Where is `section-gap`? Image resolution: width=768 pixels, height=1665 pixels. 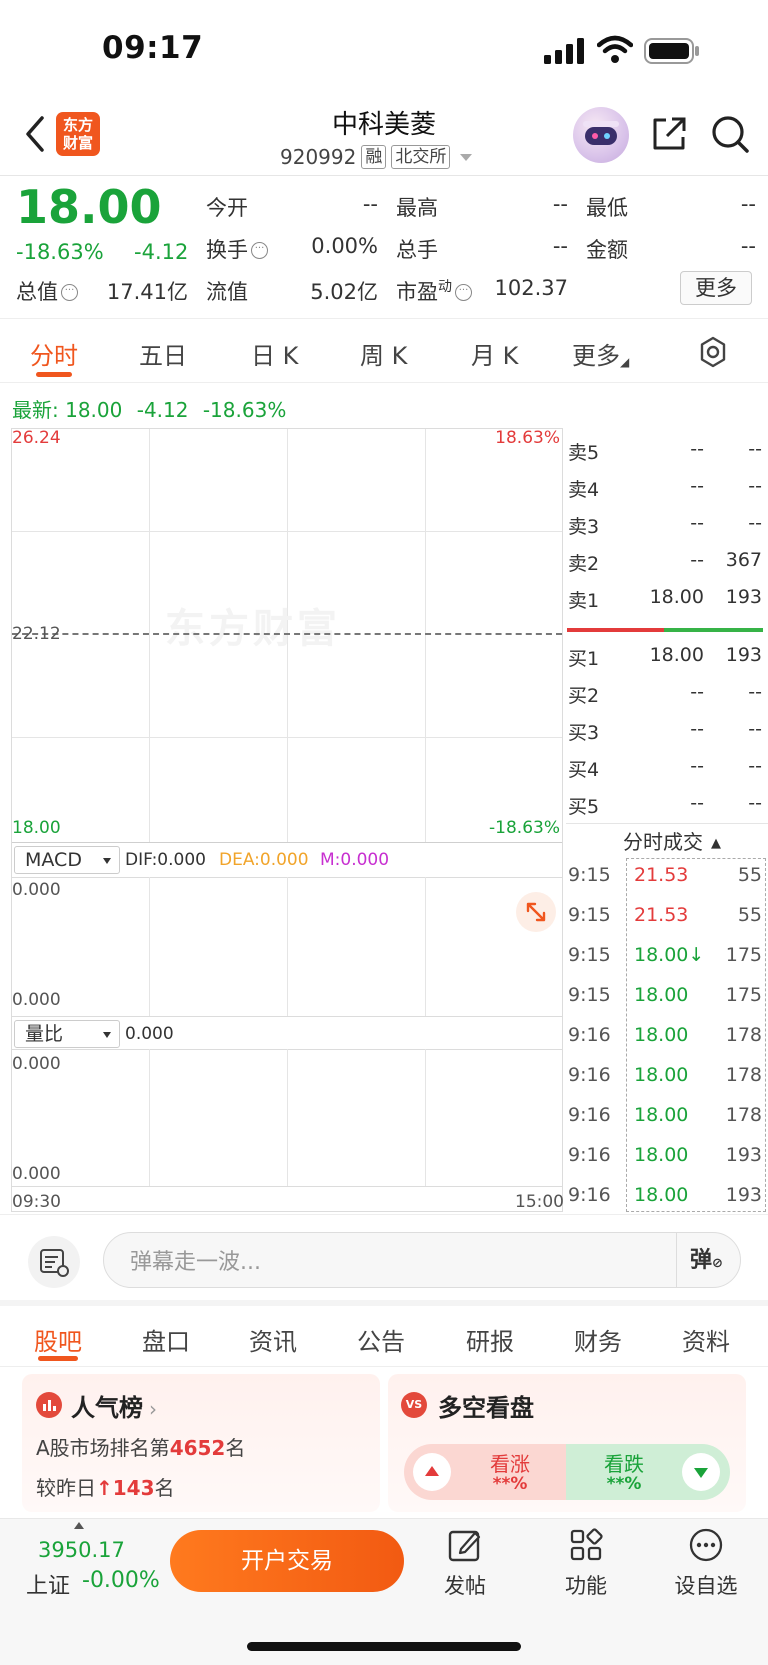
section-gap is located at coordinates (384, 1303).